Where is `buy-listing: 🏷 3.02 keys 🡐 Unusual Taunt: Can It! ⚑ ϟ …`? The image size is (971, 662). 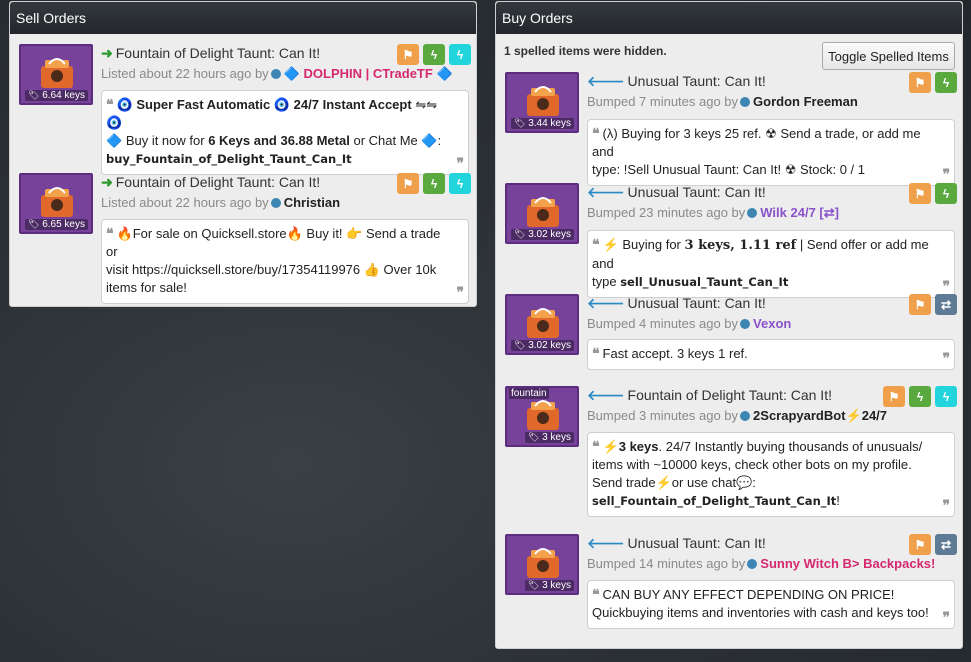
buy-listing: 🏷 3.02 keys 🡐 Unusual Taunt: Can It! ⚑ ϟ … is located at coordinates (731, 240).